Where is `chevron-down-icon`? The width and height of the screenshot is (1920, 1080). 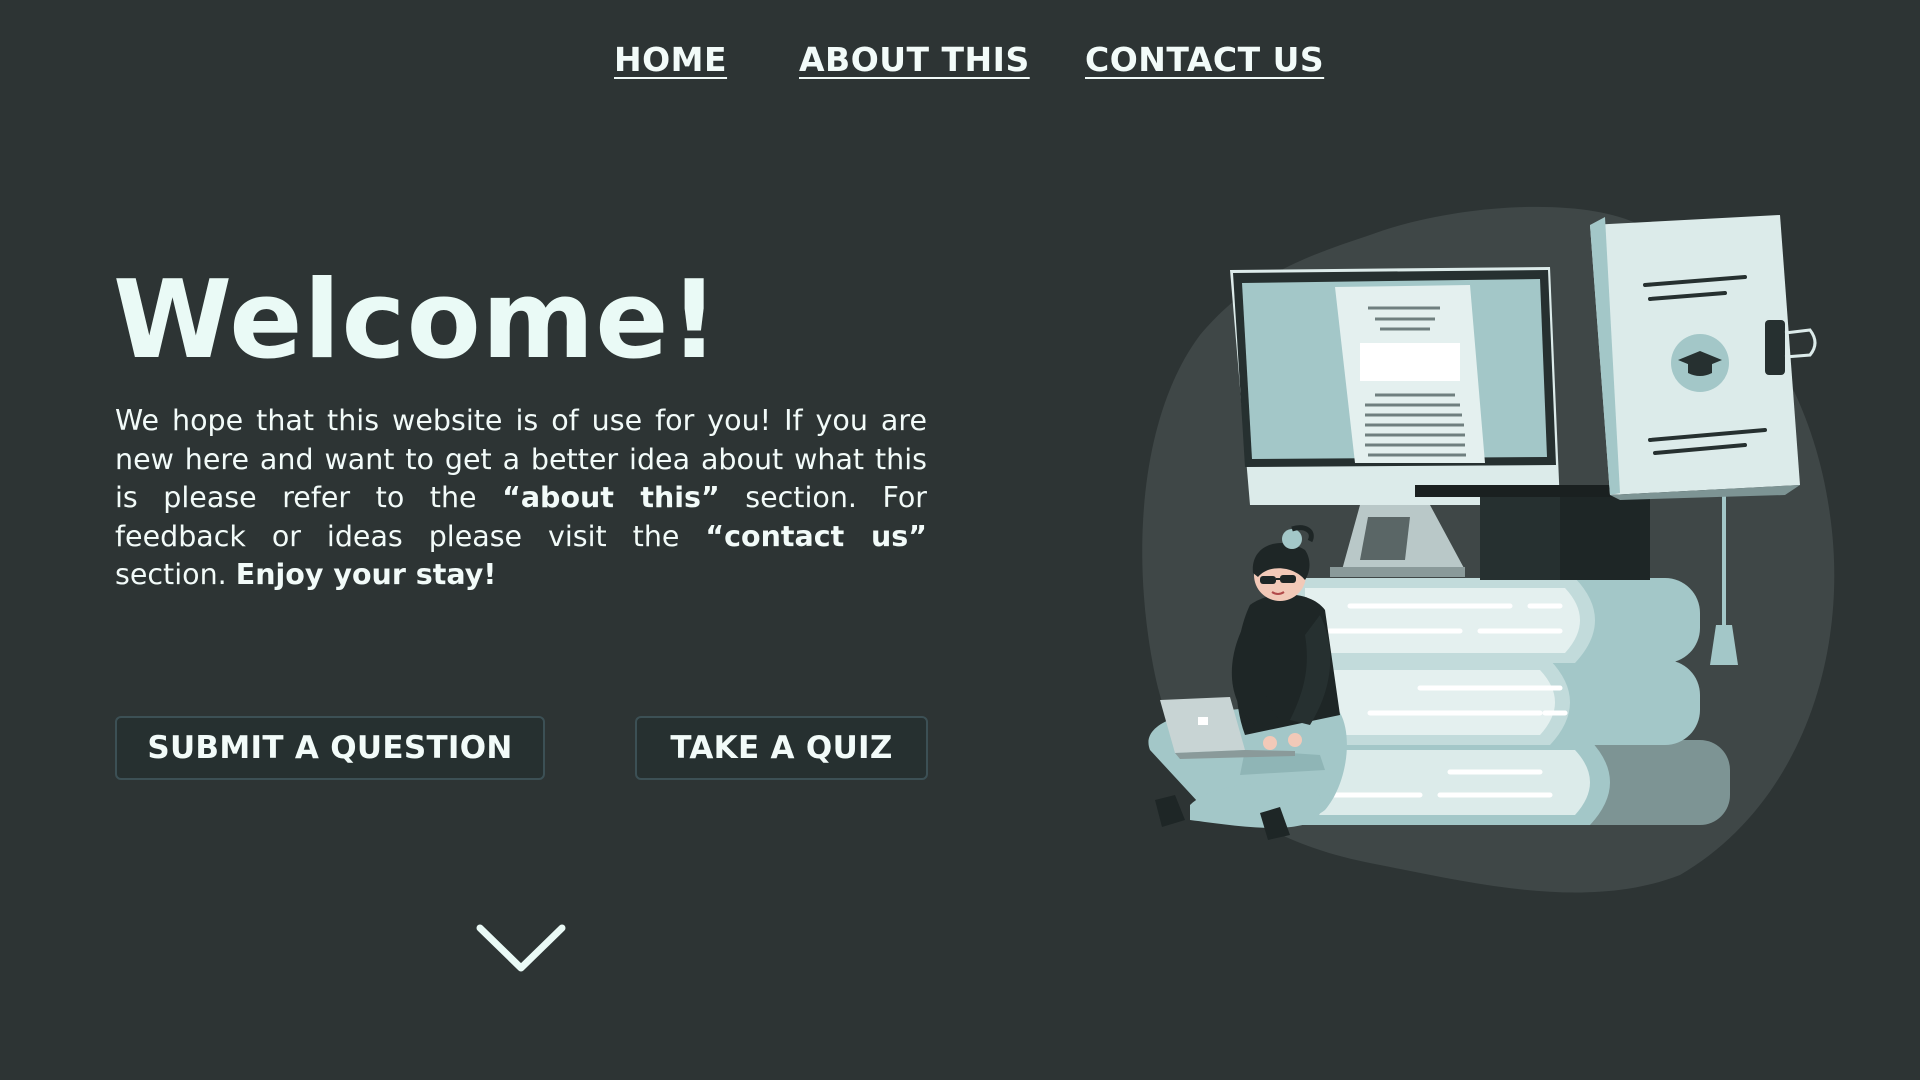
chevron-down-icon is located at coordinates (521, 948).